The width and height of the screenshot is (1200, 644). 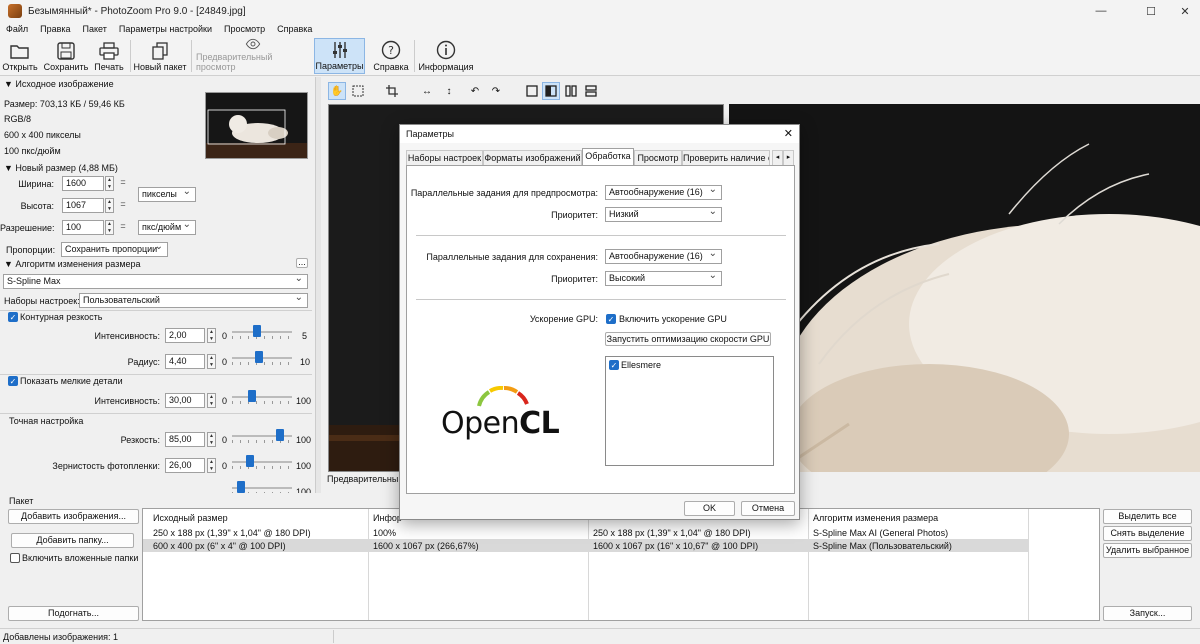 I want to click on menu-edit: Правка, so click(x=55, y=29).